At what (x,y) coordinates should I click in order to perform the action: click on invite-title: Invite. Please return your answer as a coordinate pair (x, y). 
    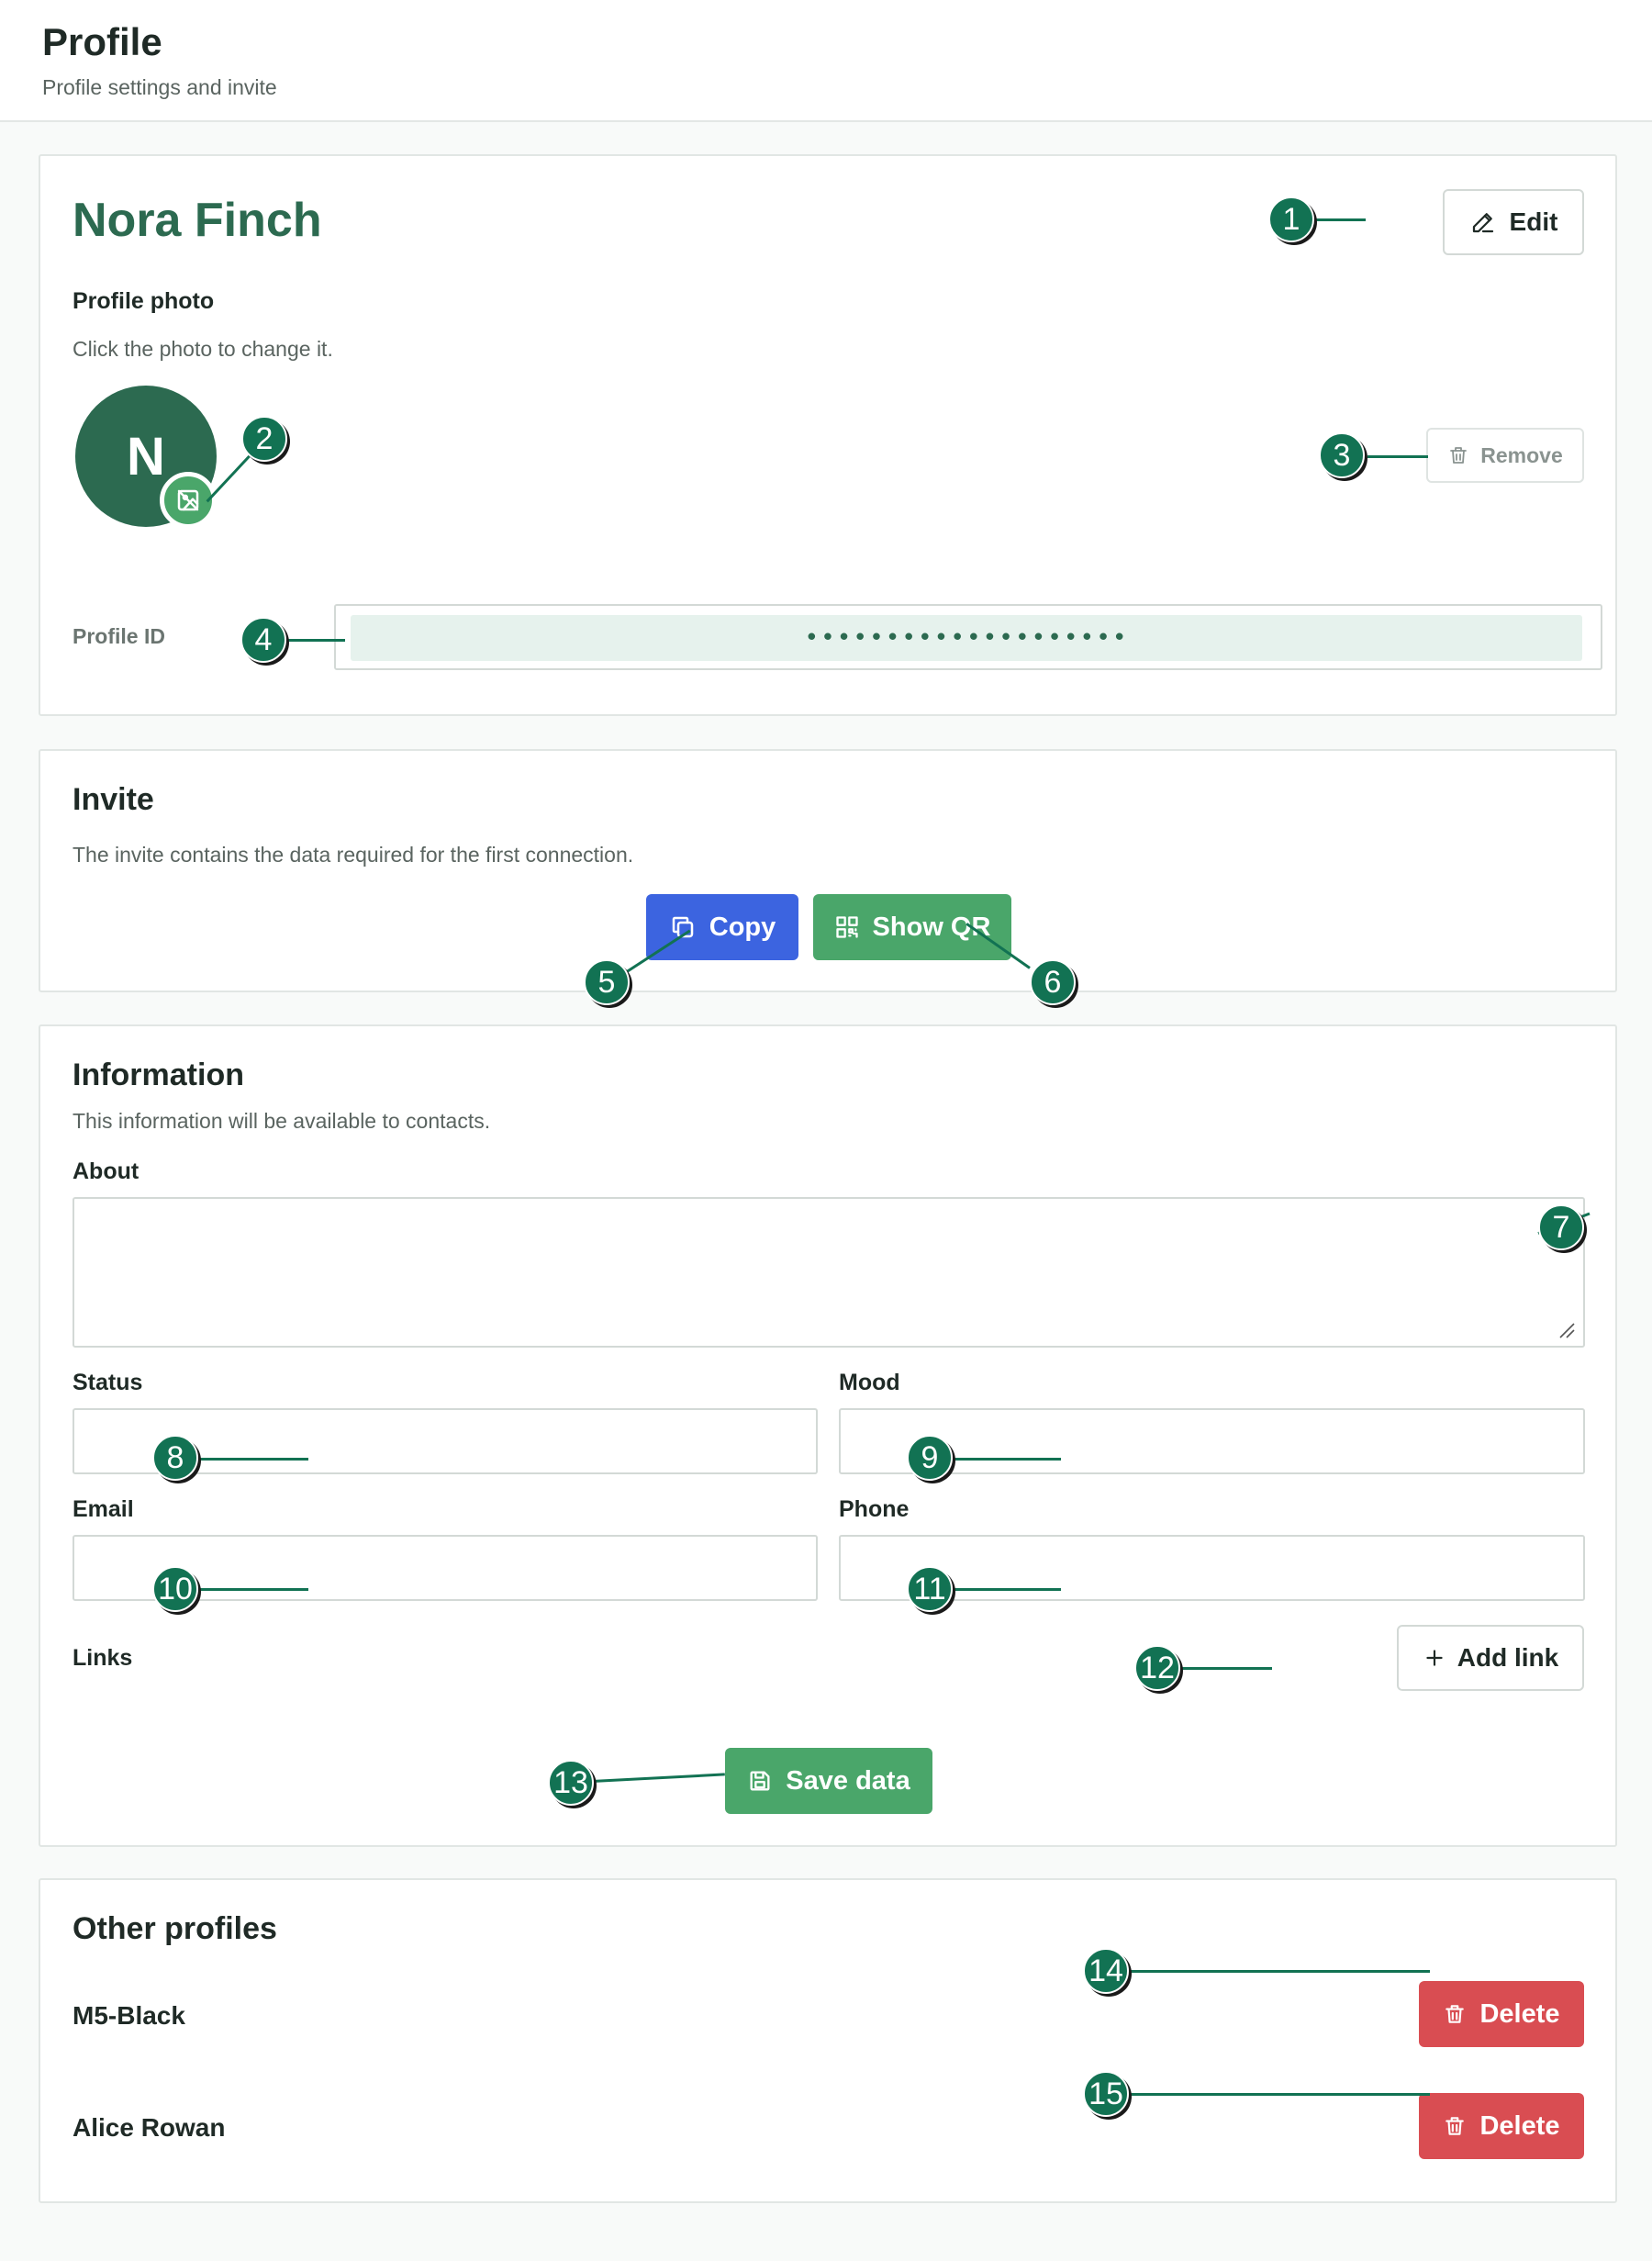
    Looking at the image, I should click on (113, 800).